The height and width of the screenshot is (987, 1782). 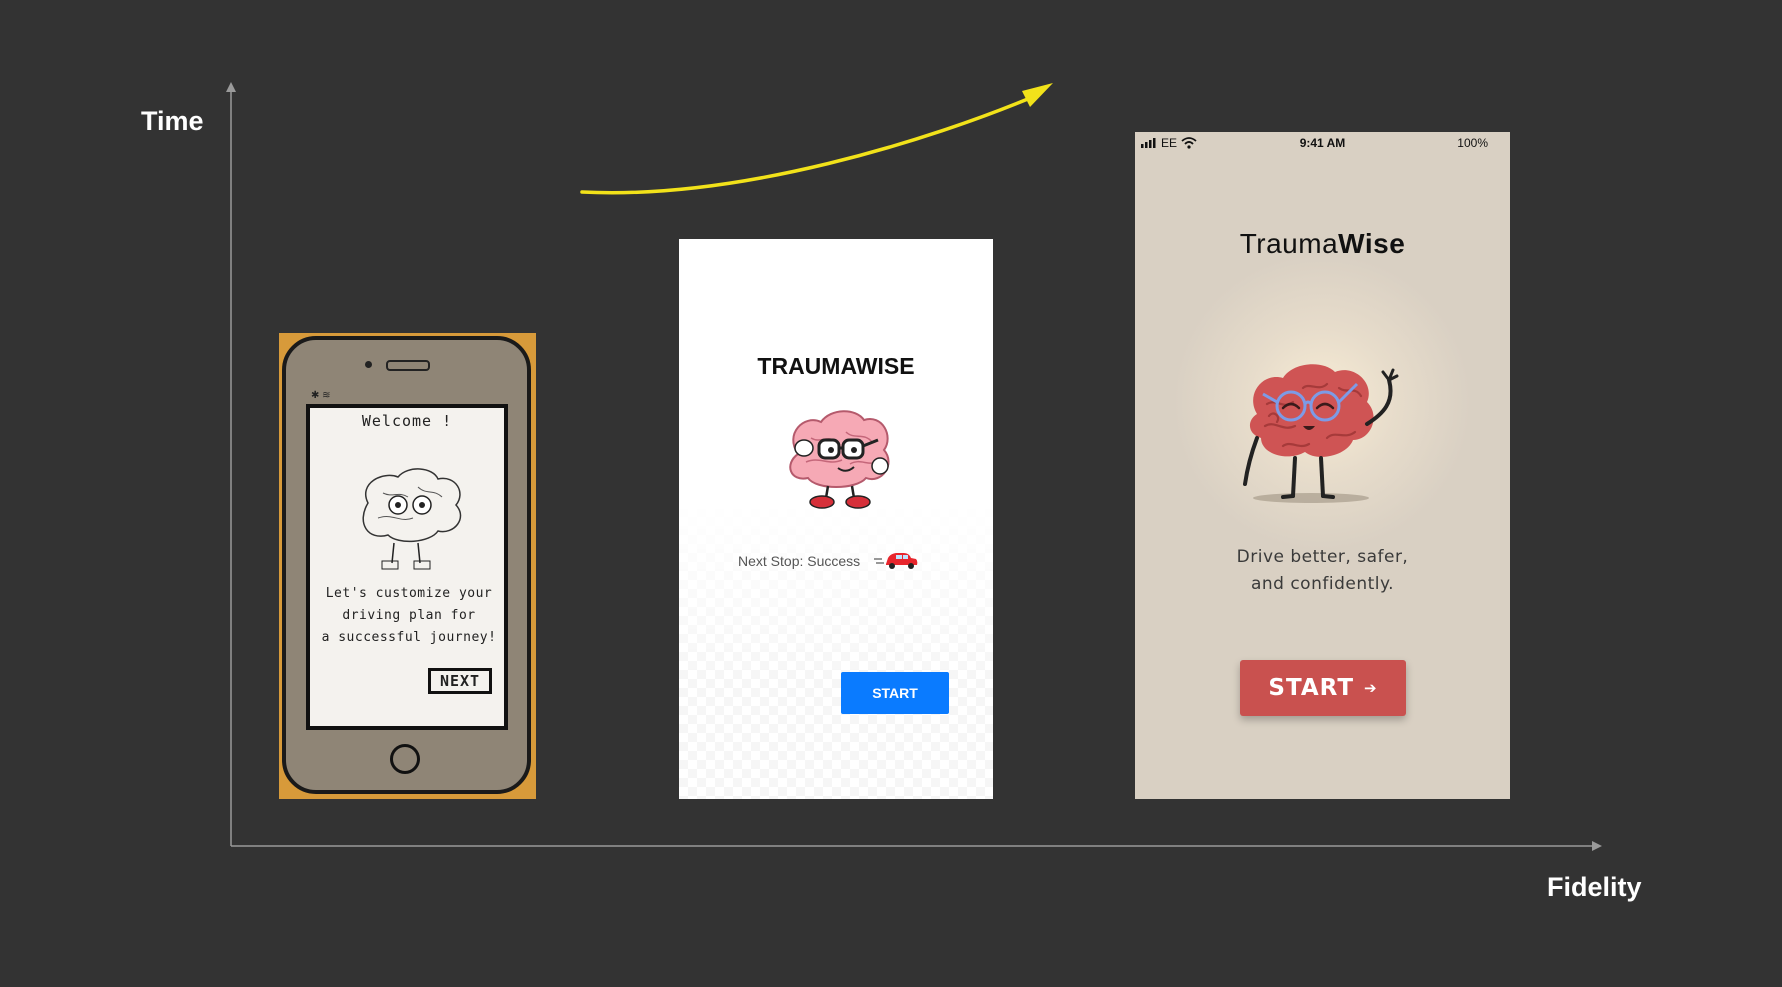 What do you see at coordinates (1322, 571) in the screenshot?
I see `hifi-tagline: Drive better, safer, and confidently.` at bounding box center [1322, 571].